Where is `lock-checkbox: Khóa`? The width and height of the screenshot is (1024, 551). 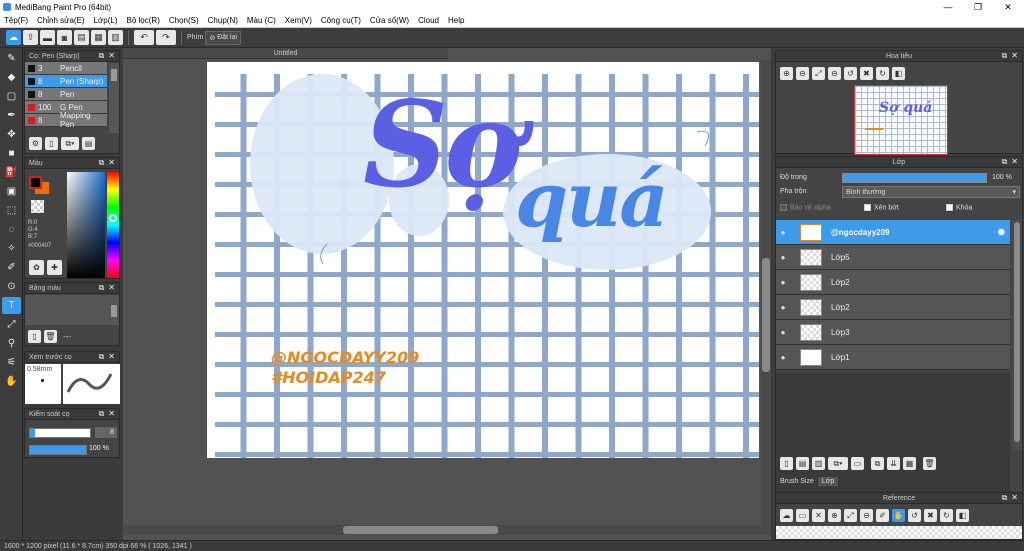
lock-checkbox: Khóa is located at coordinates (959, 207).